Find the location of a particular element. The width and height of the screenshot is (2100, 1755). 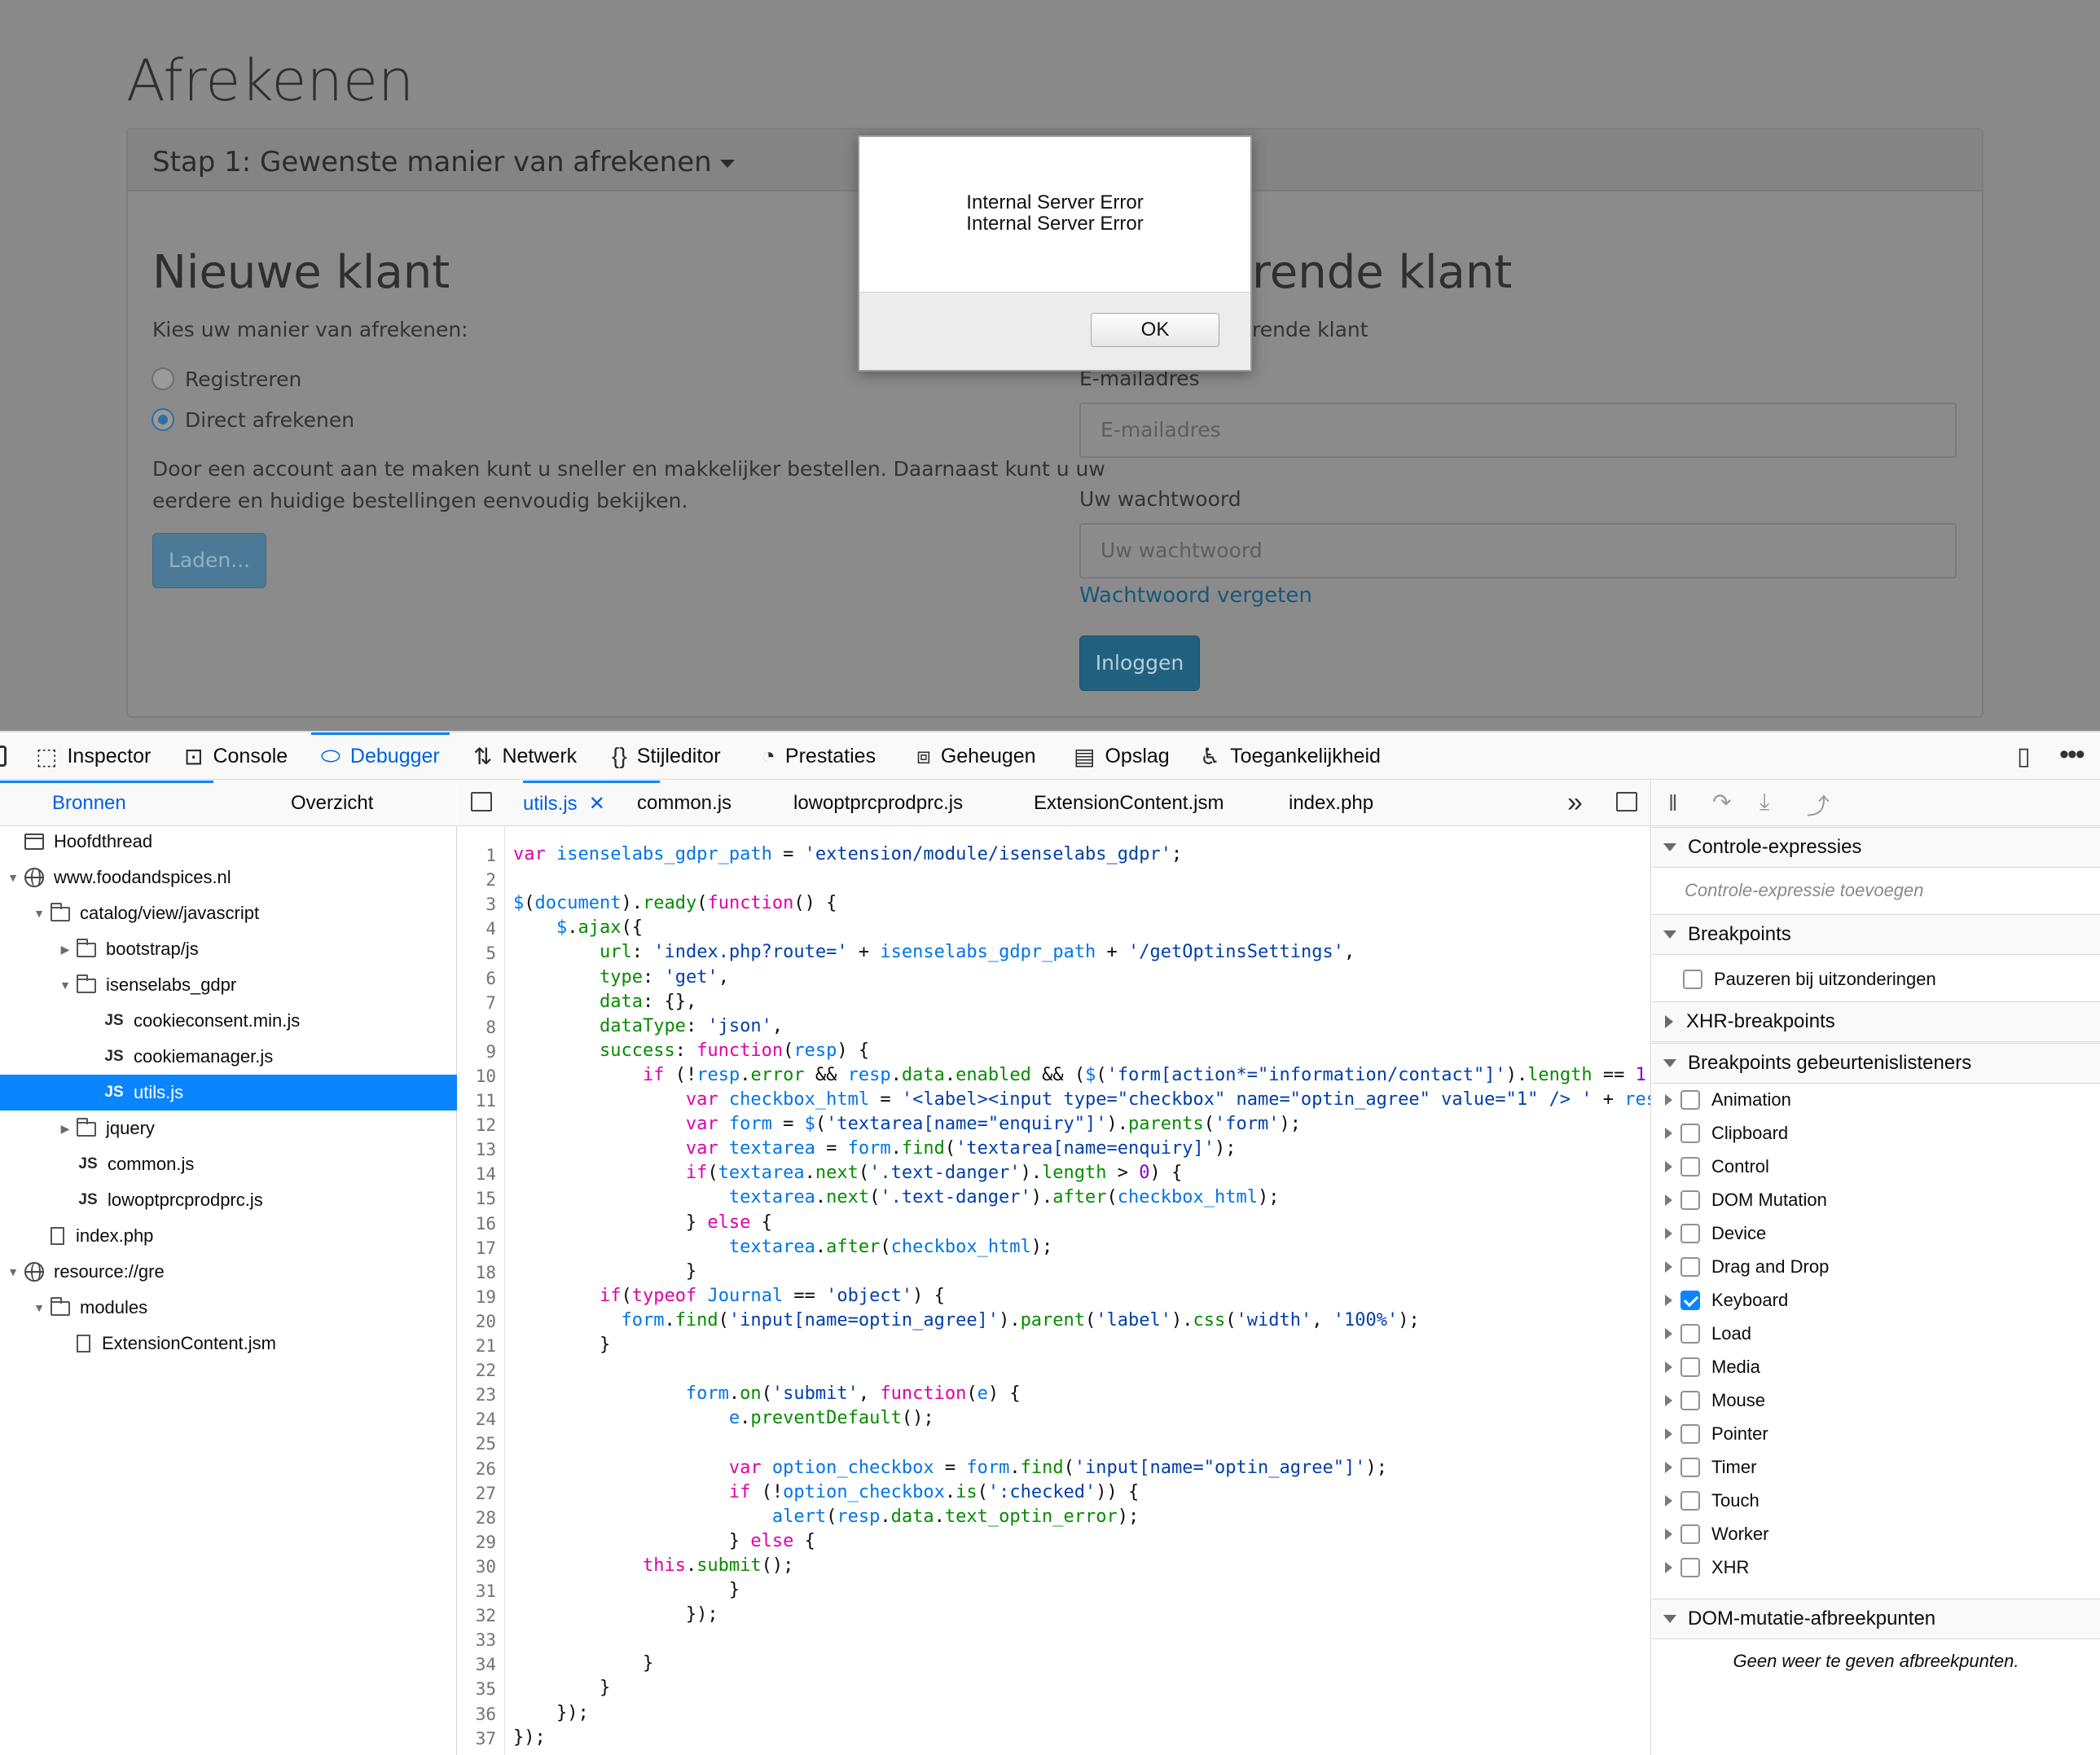

line-number: 30 is located at coordinates (477, 1567).